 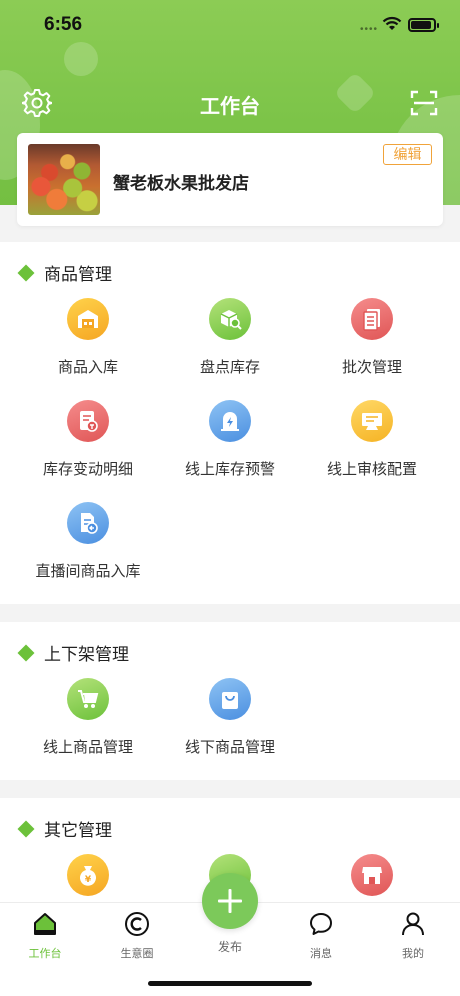 I want to click on tab-label: 消息, so click(x=321, y=954).